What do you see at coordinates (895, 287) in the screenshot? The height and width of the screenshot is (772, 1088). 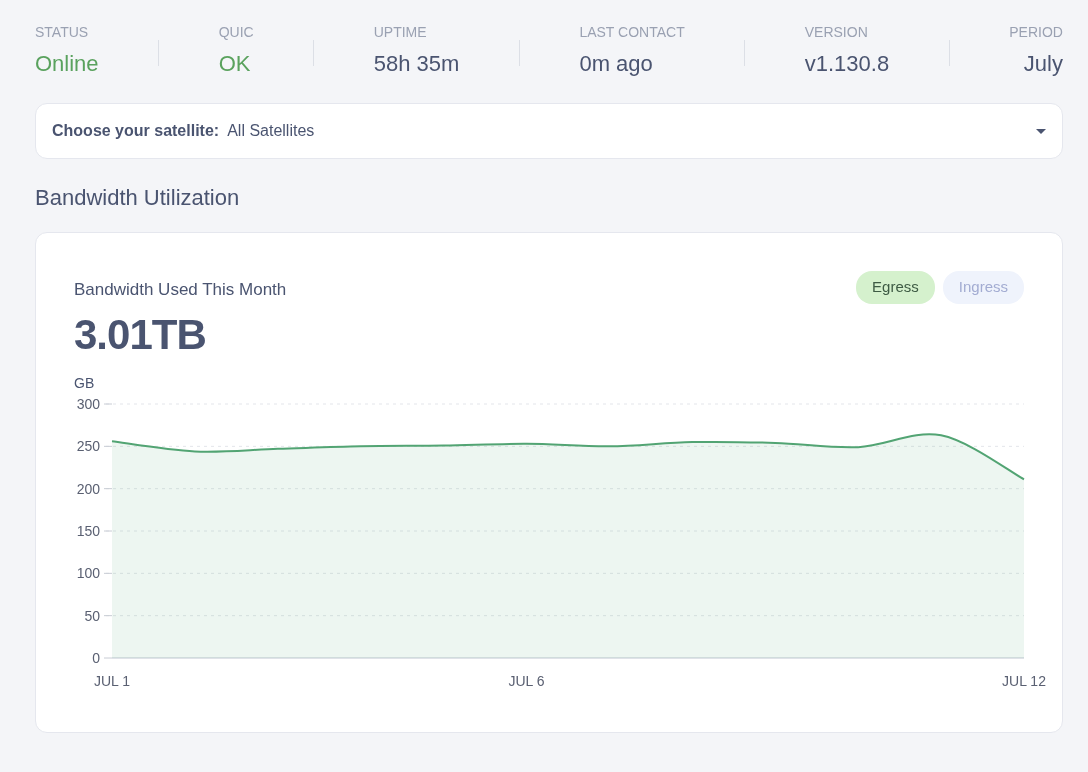 I see `series-toggle: Egress` at bounding box center [895, 287].